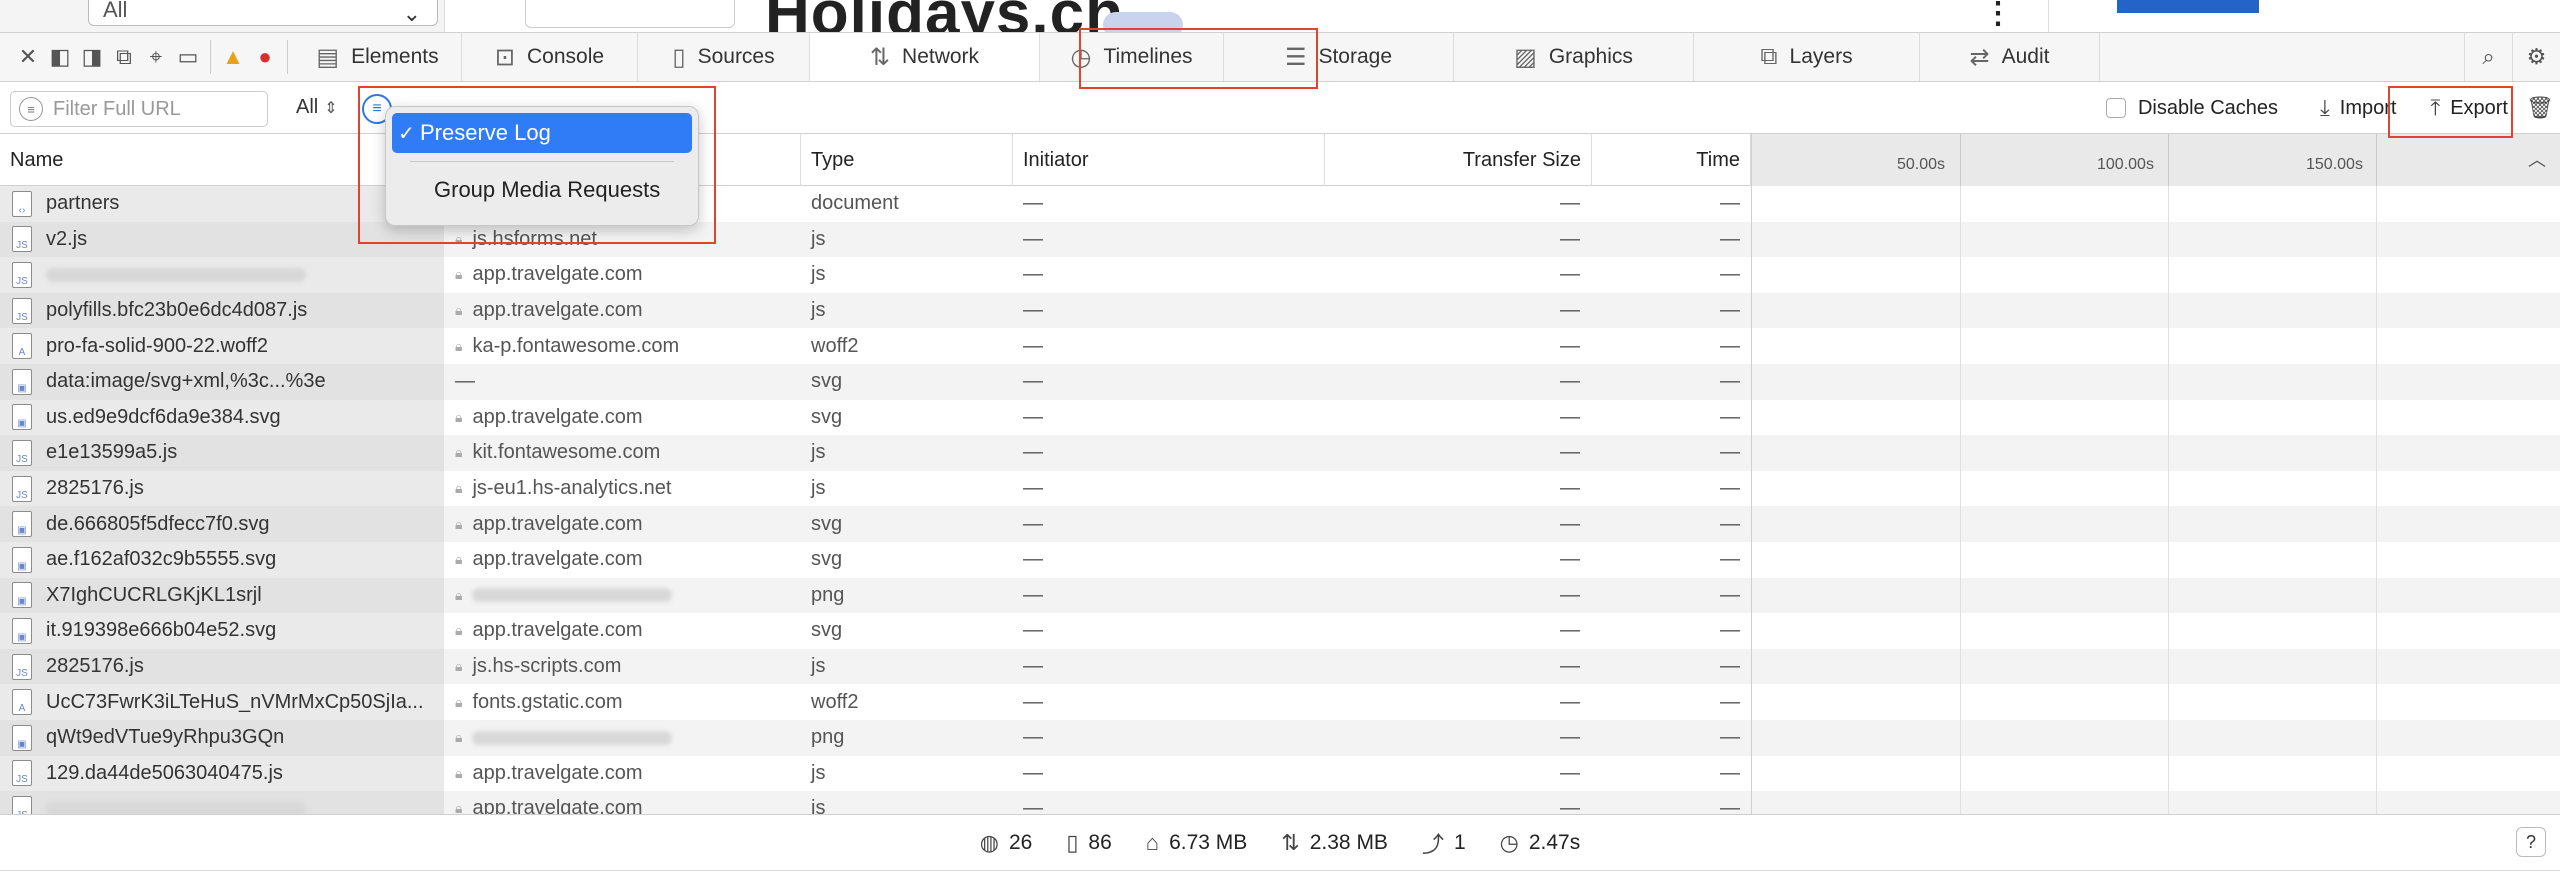 The width and height of the screenshot is (2560, 882). Describe the element at coordinates (1339, 57) in the screenshot. I see `tab-storage: ☰ Storage` at that location.